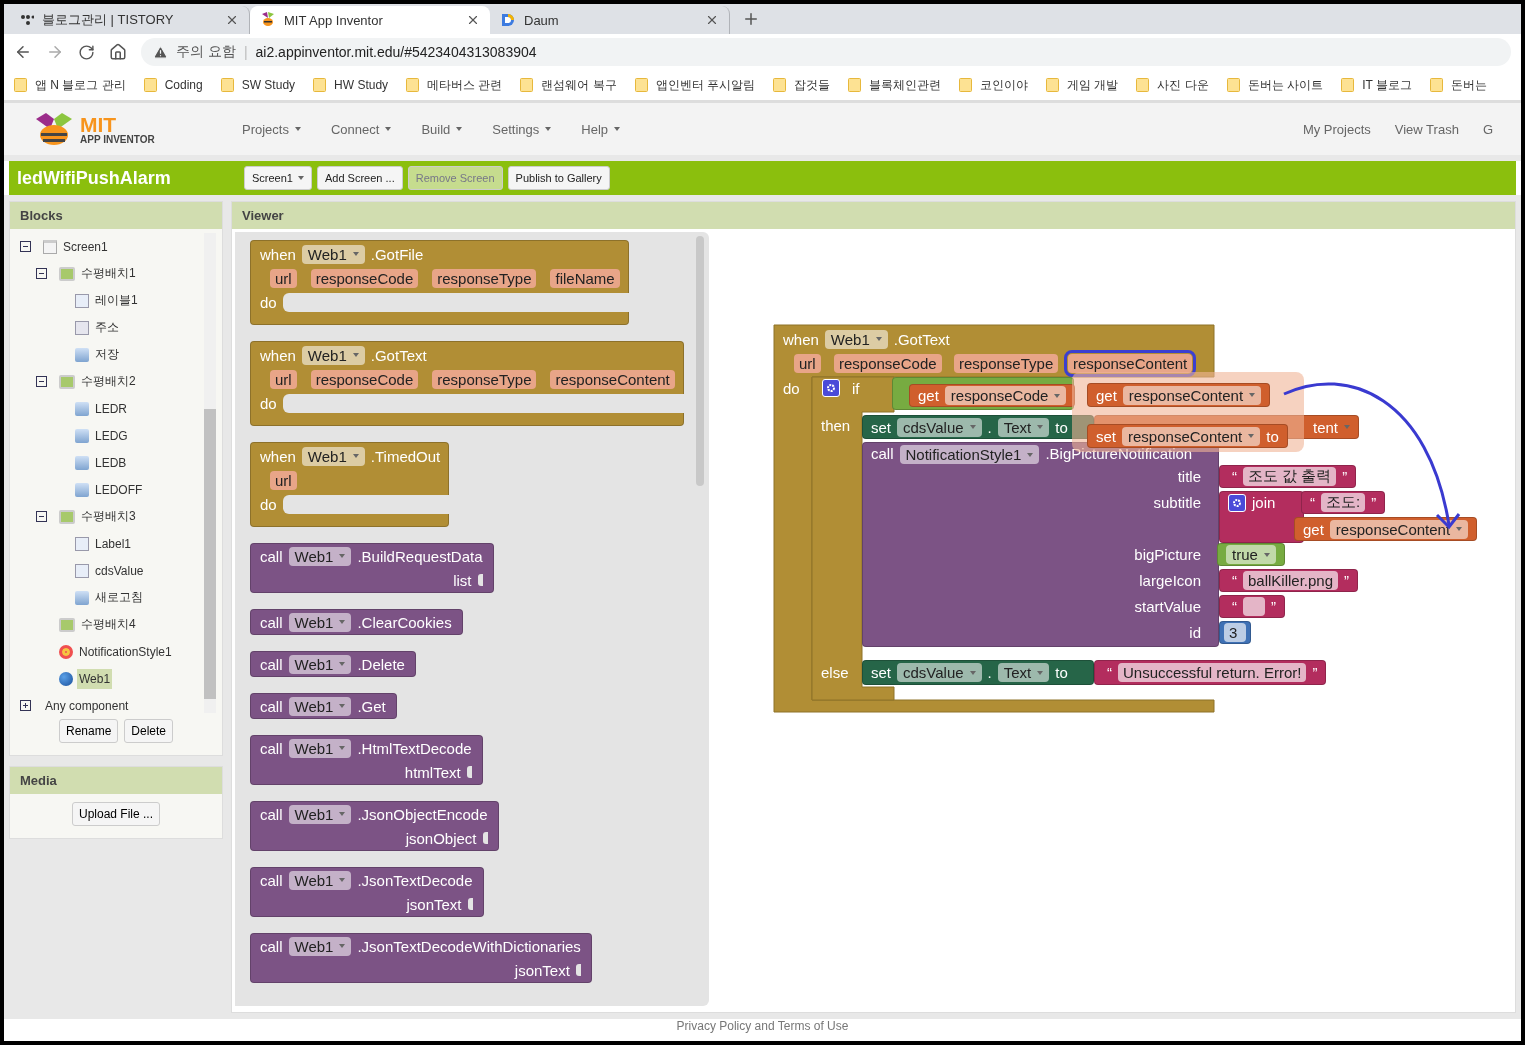 This screenshot has height=1045, width=1525. Describe the element at coordinates (98, 124) in the screenshot. I see `logo-title: MIT` at that location.